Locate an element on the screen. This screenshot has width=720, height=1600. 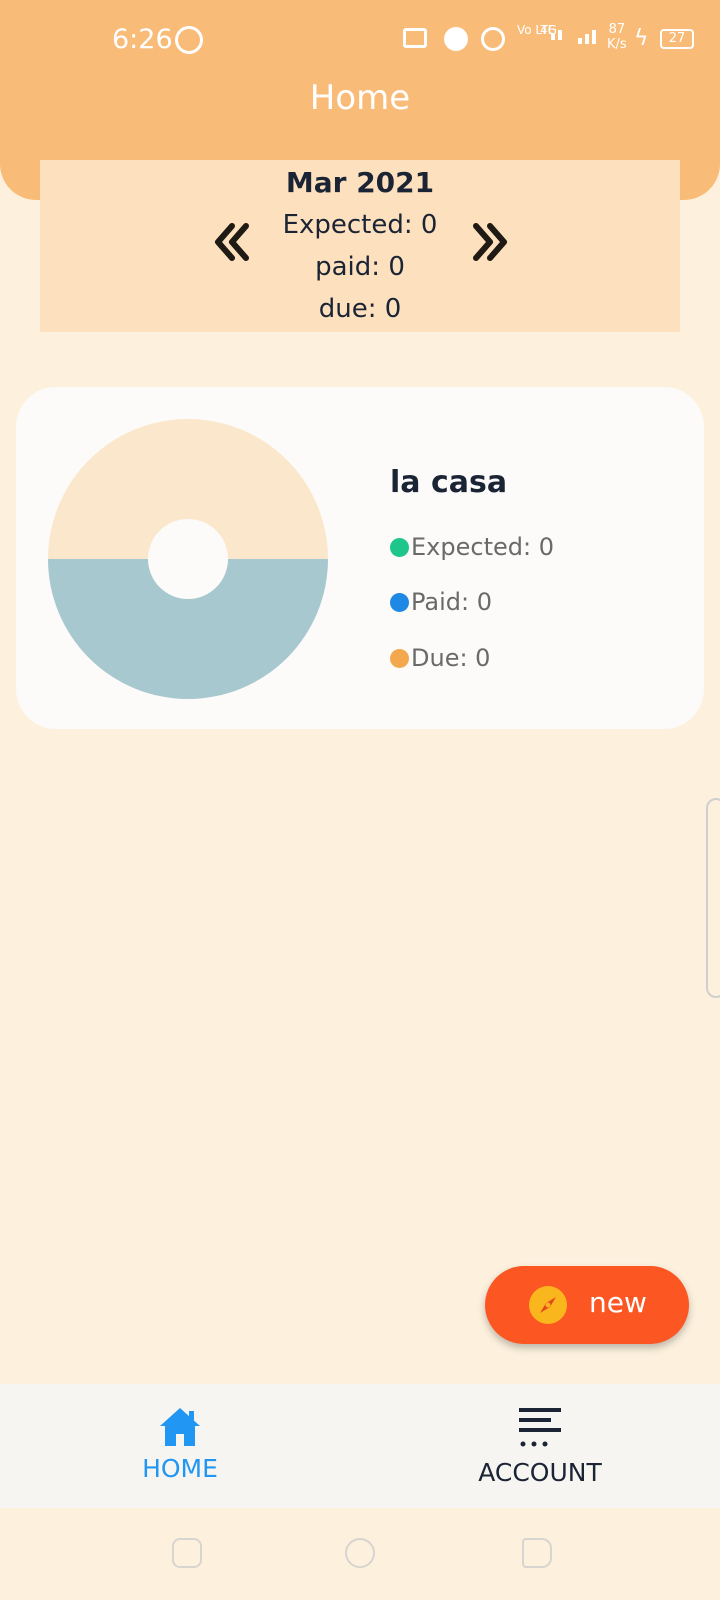
paid-dot-icon is located at coordinates (399, 602).